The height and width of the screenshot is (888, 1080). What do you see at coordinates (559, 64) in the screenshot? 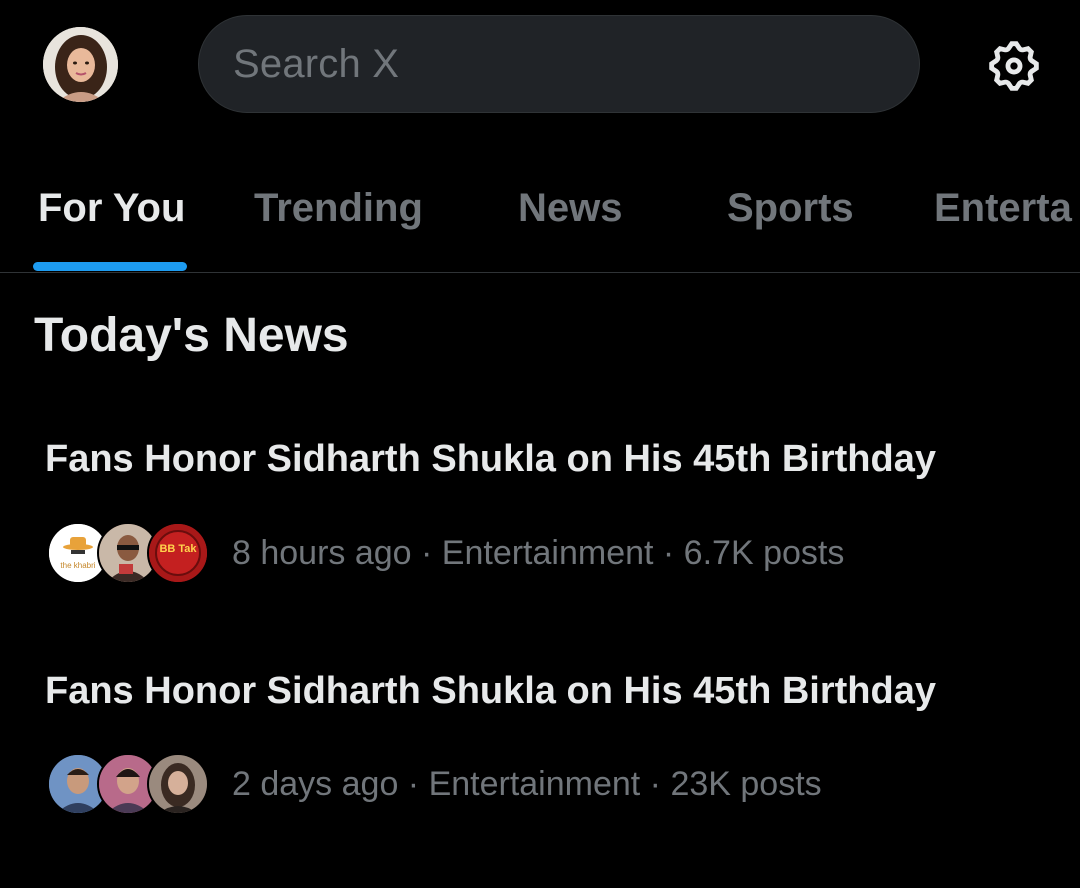
I see `search-input: Search X` at bounding box center [559, 64].